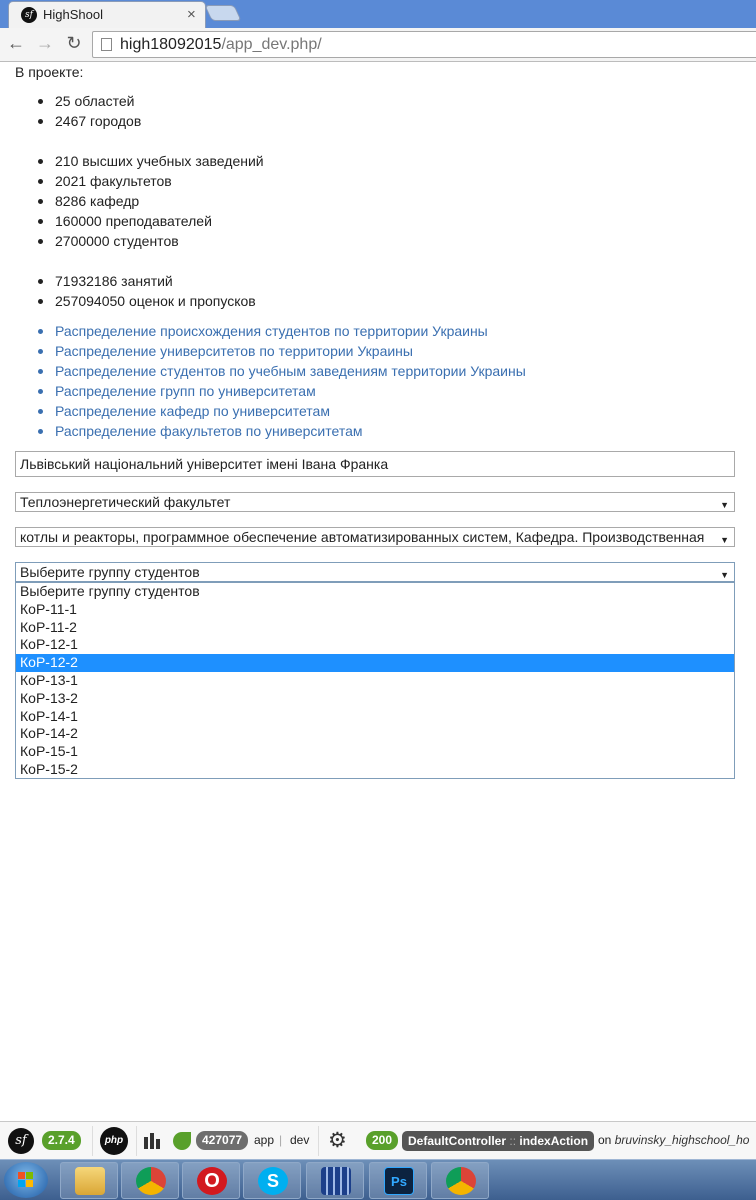 The height and width of the screenshot is (1200, 756). Describe the element at coordinates (424, 44) in the screenshot. I see `address-bar: high18092015/app_dev.php/` at that location.